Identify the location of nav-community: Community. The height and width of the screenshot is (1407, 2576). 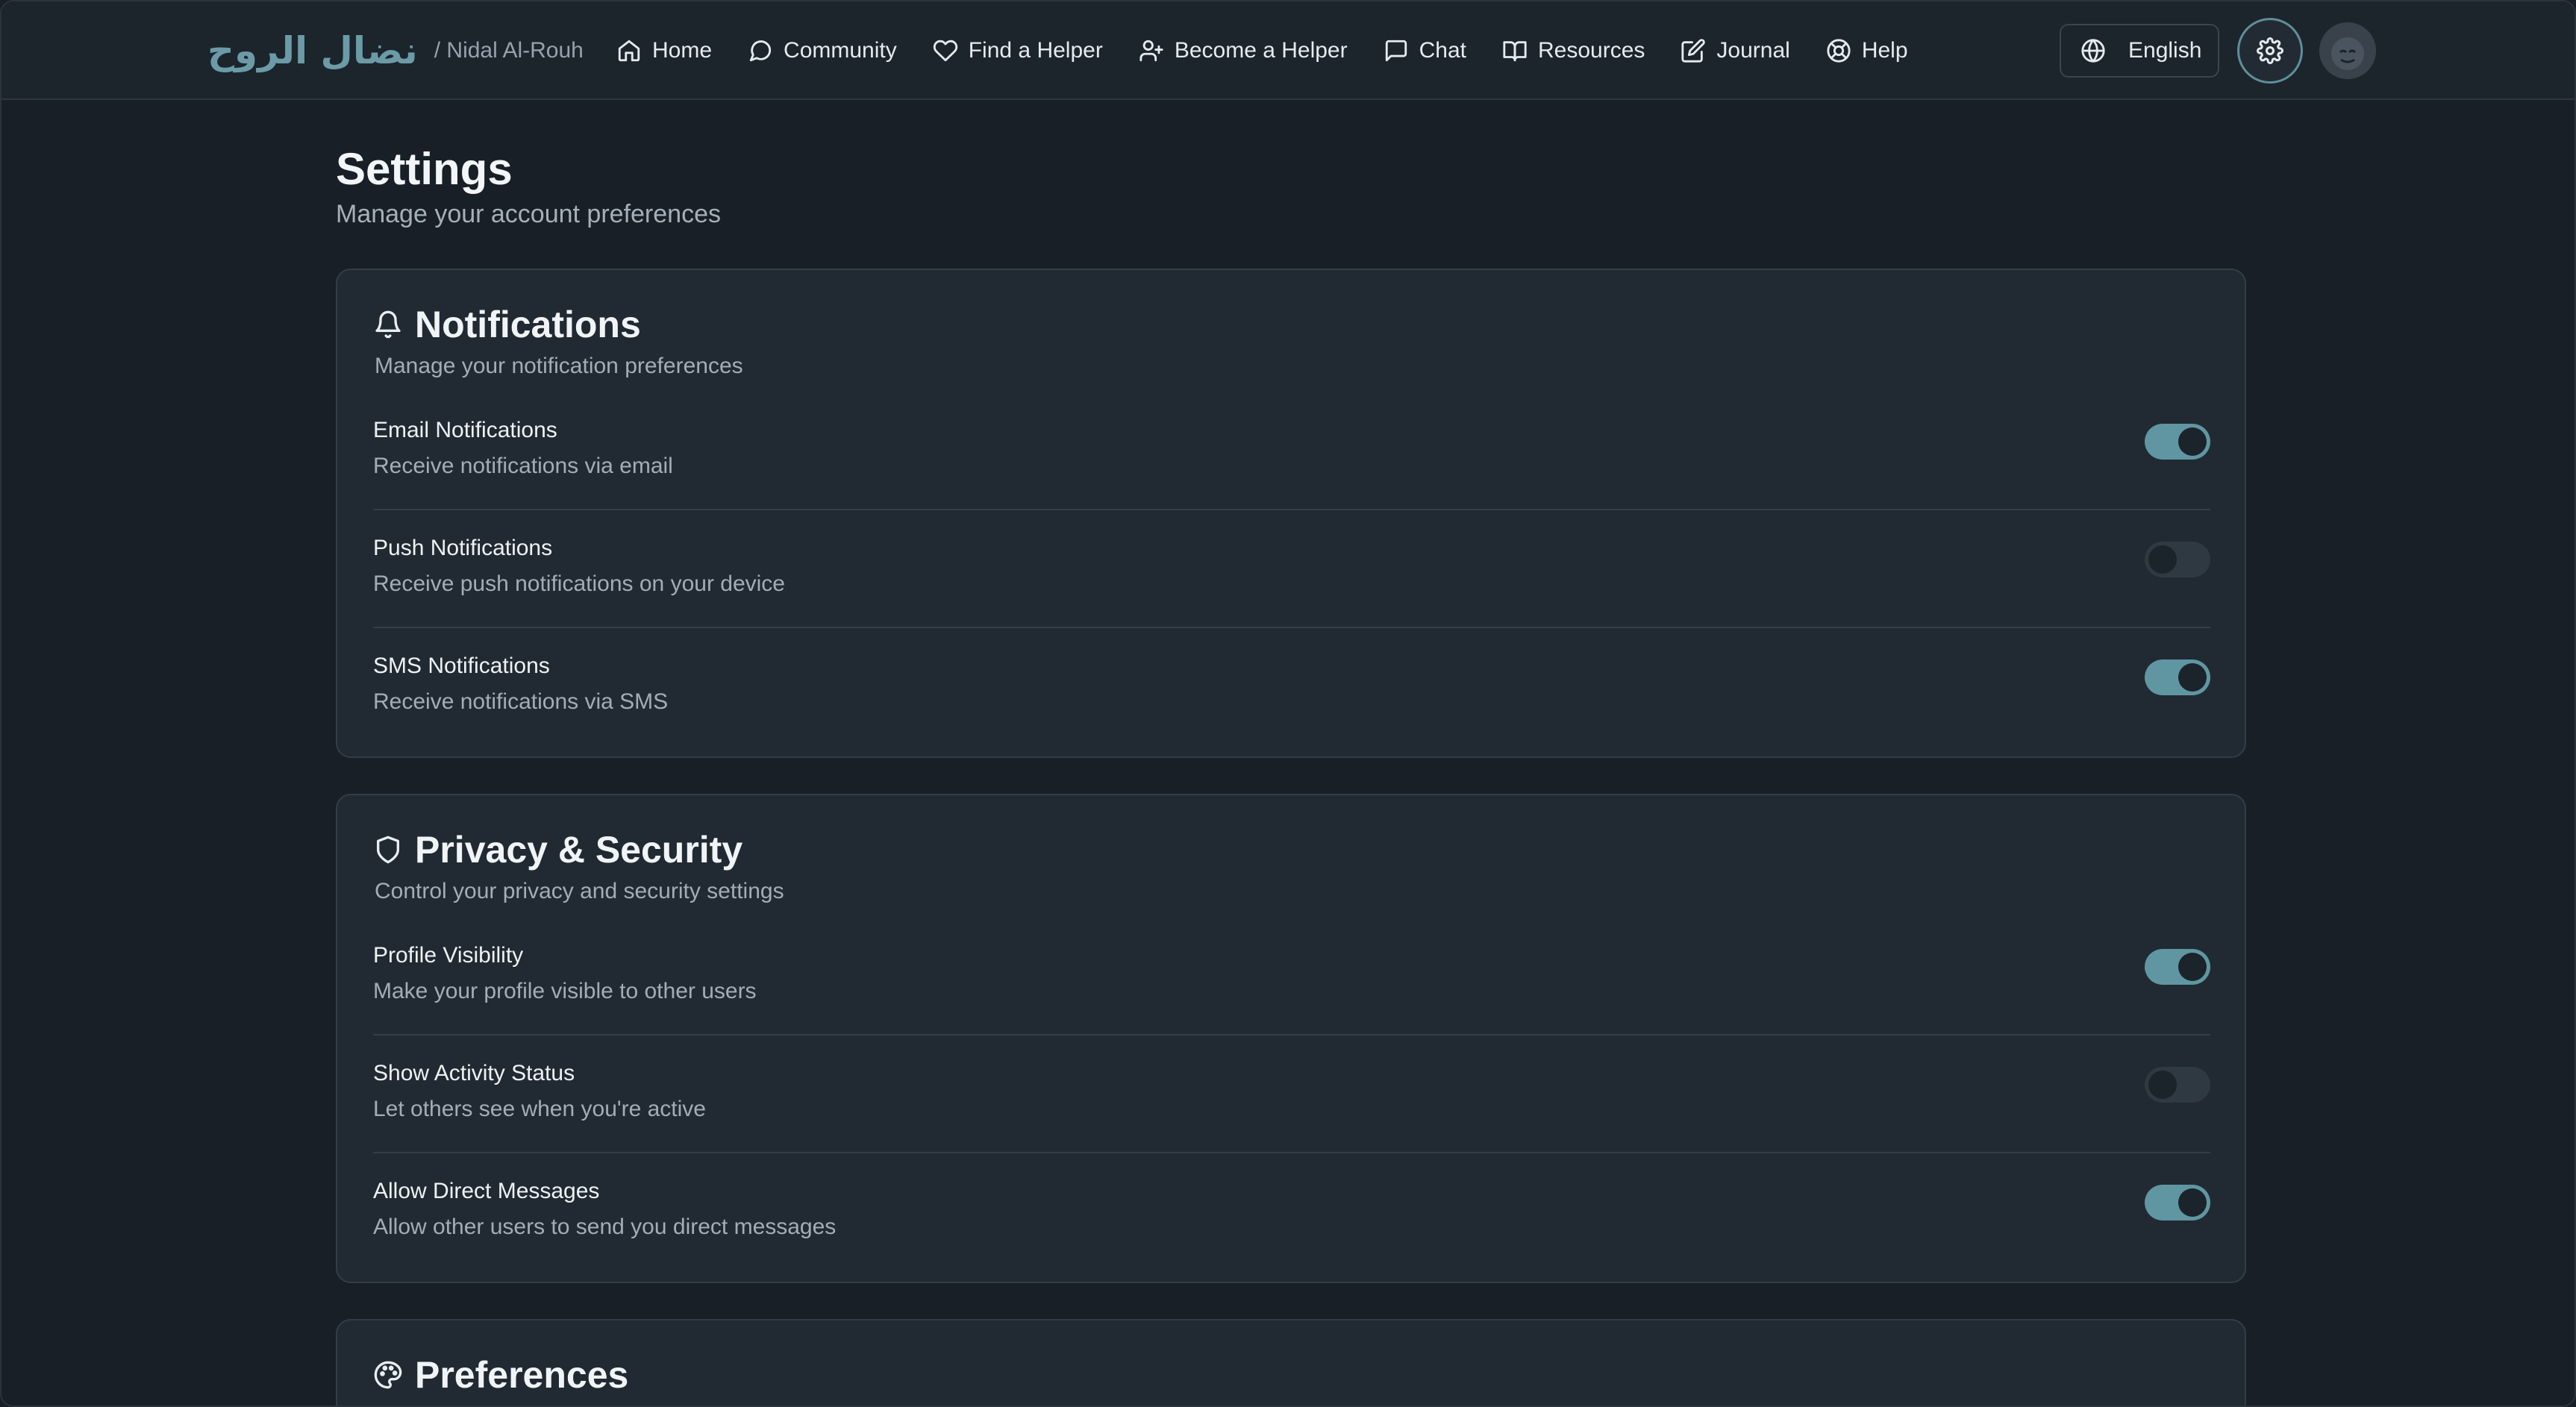
(822, 51).